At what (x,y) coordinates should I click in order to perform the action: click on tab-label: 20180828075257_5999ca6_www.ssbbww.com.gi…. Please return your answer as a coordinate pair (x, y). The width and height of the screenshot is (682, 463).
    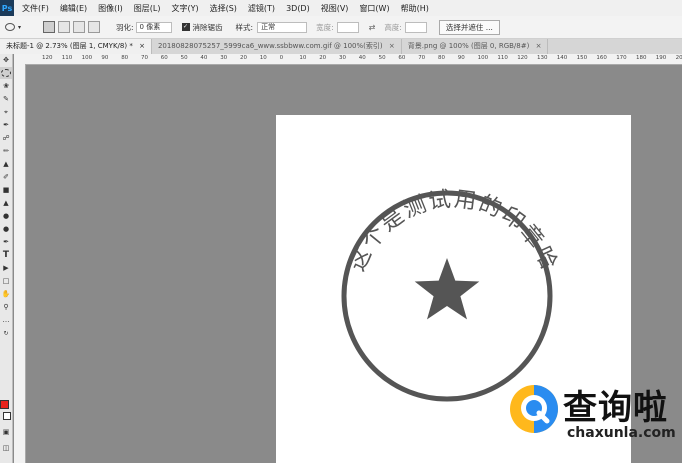
    Looking at the image, I should click on (270, 46).